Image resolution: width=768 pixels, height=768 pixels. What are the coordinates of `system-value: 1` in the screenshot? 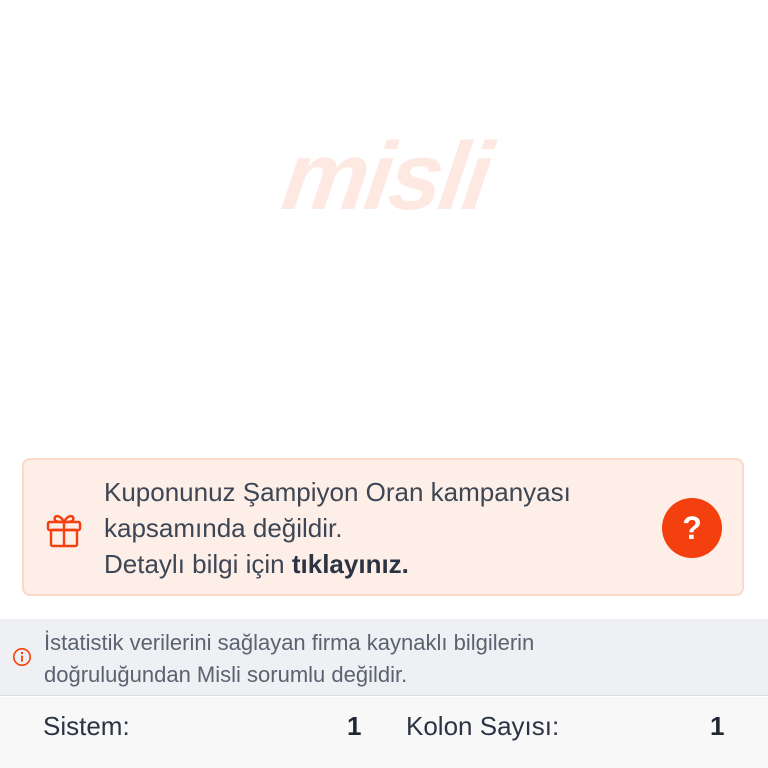 It's located at (354, 726).